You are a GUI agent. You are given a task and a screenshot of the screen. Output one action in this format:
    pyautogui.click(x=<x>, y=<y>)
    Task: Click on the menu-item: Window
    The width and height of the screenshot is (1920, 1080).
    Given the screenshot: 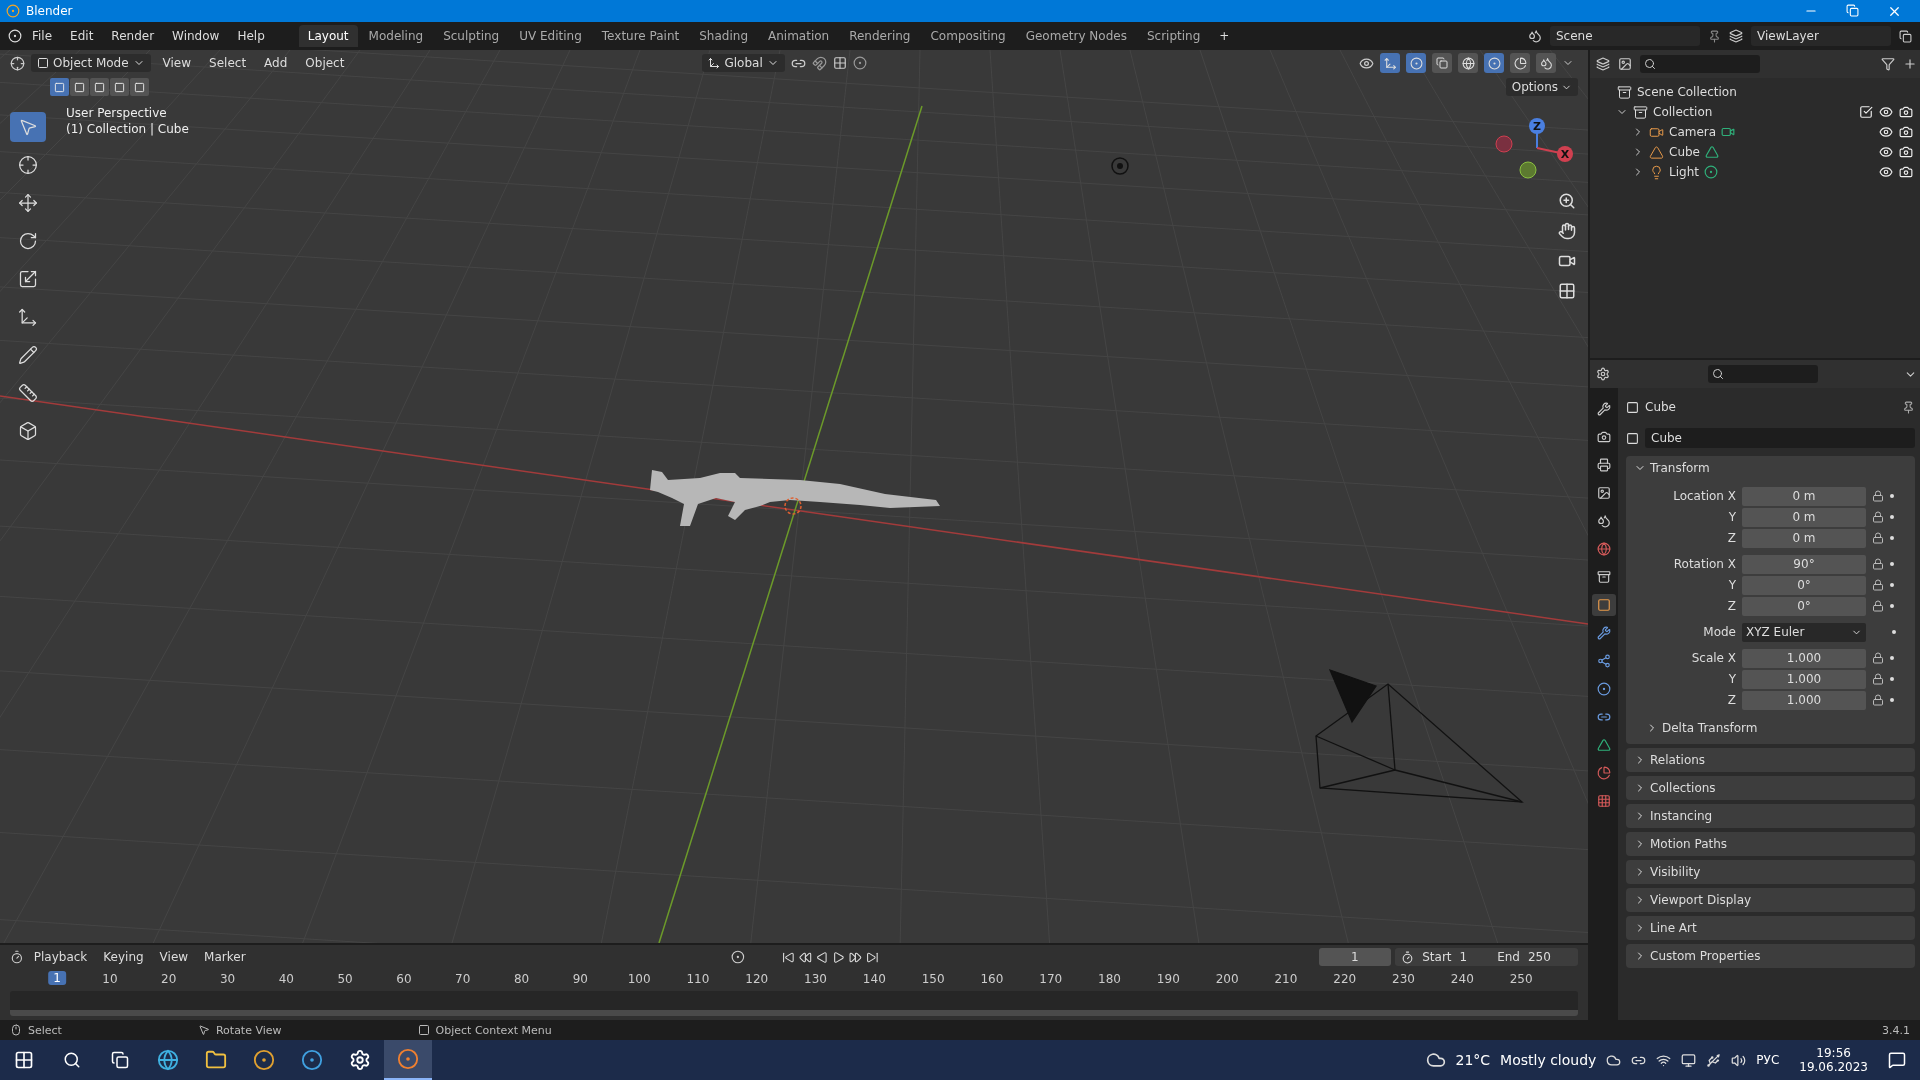 What is the action you would take?
    pyautogui.click(x=196, y=36)
    